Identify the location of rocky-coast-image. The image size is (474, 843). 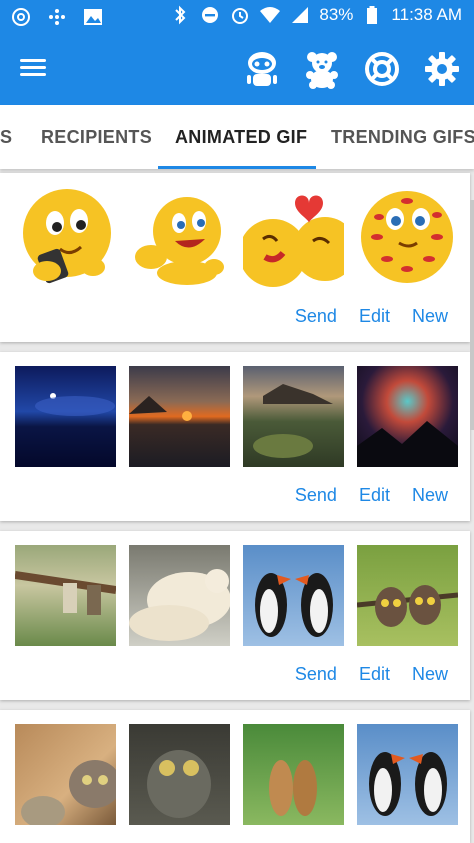
(293, 421).